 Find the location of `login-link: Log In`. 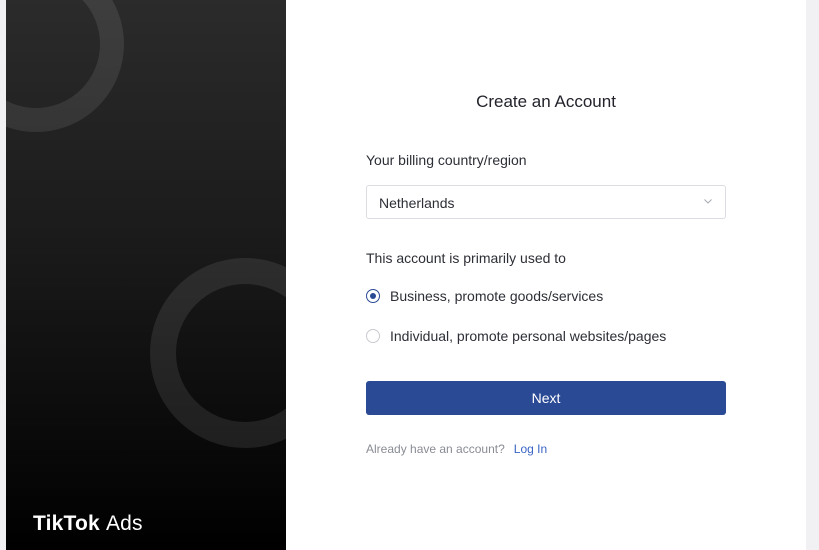

login-link: Log In is located at coordinates (530, 449).